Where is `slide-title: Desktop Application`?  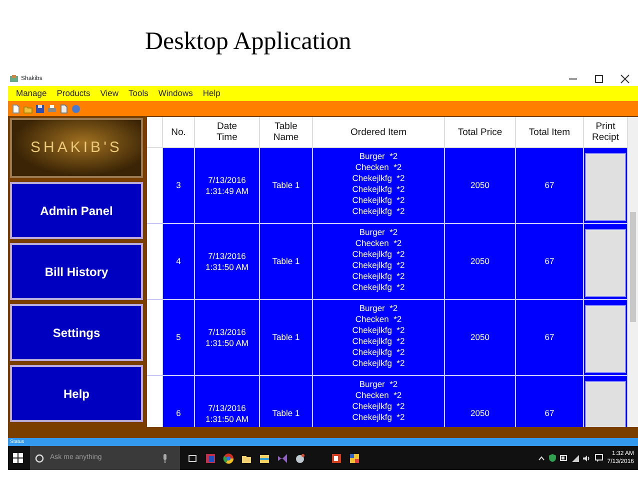 slide-title: Desktop Application is located at coordinates (248, 42).